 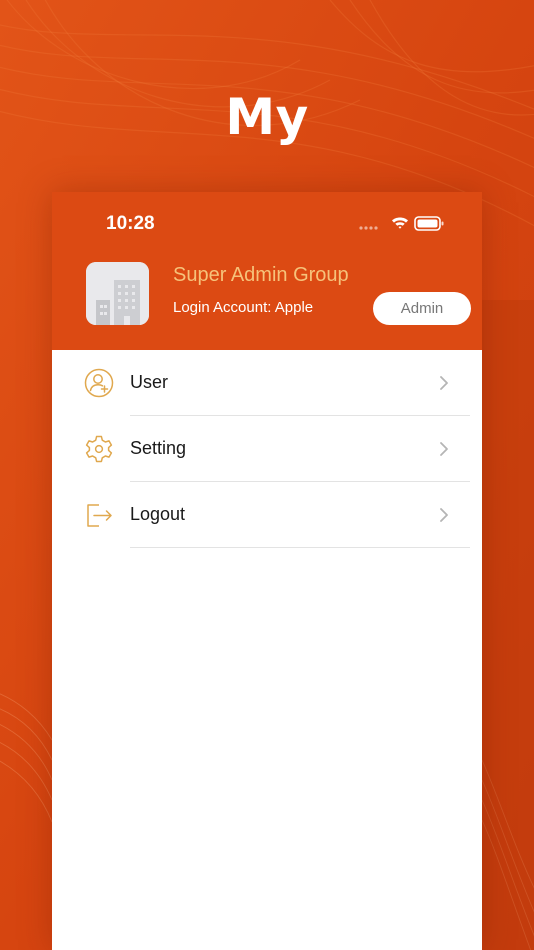 I want to click on user-add-icon, so click(x=99, y=383).